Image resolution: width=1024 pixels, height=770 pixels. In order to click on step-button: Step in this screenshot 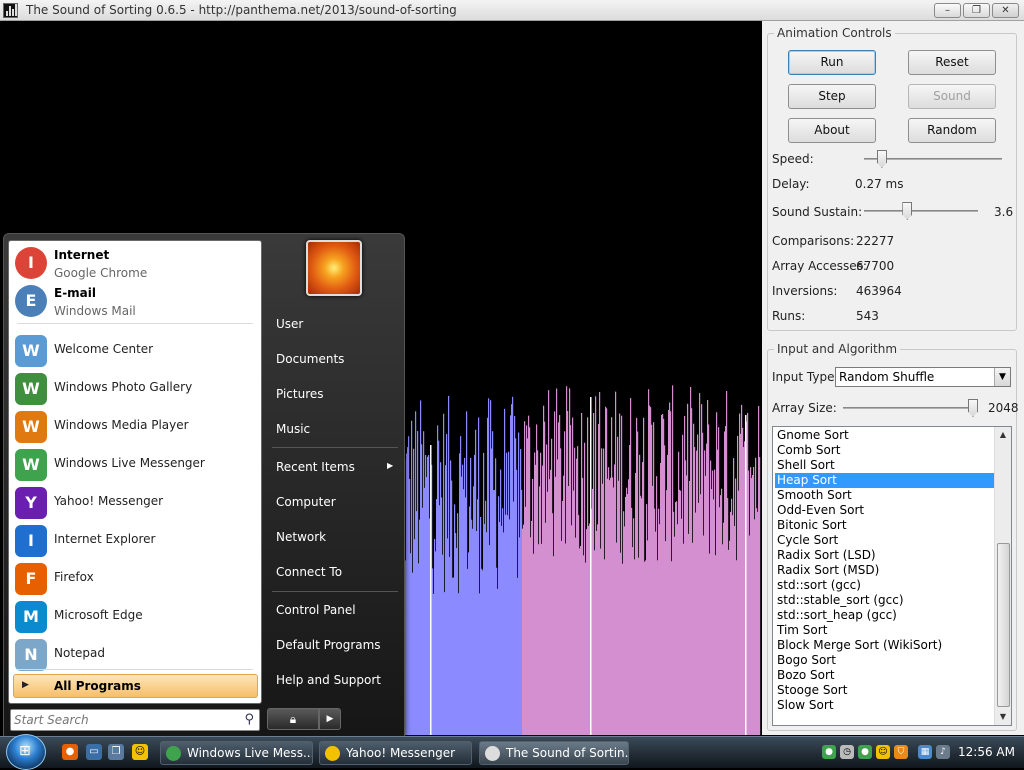, I will do `click(832, 96)`.